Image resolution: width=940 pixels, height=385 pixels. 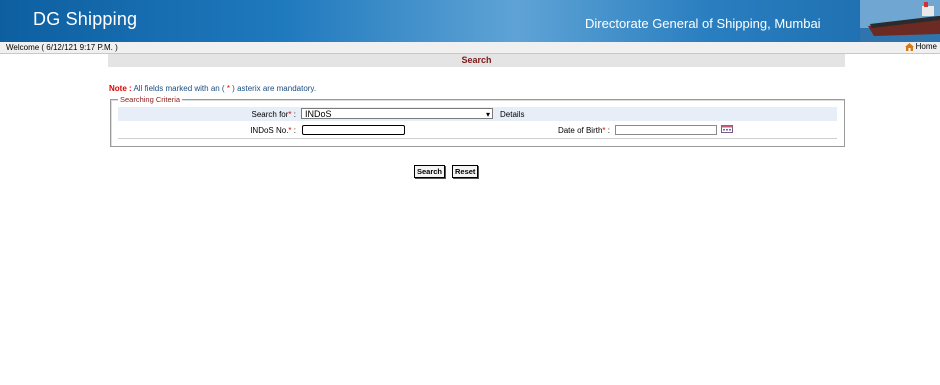 What do you see at coordinates (397, 113) in the screenshot?
I see `search-for-select: INDoS ▾` at bounding box center [397, 113].